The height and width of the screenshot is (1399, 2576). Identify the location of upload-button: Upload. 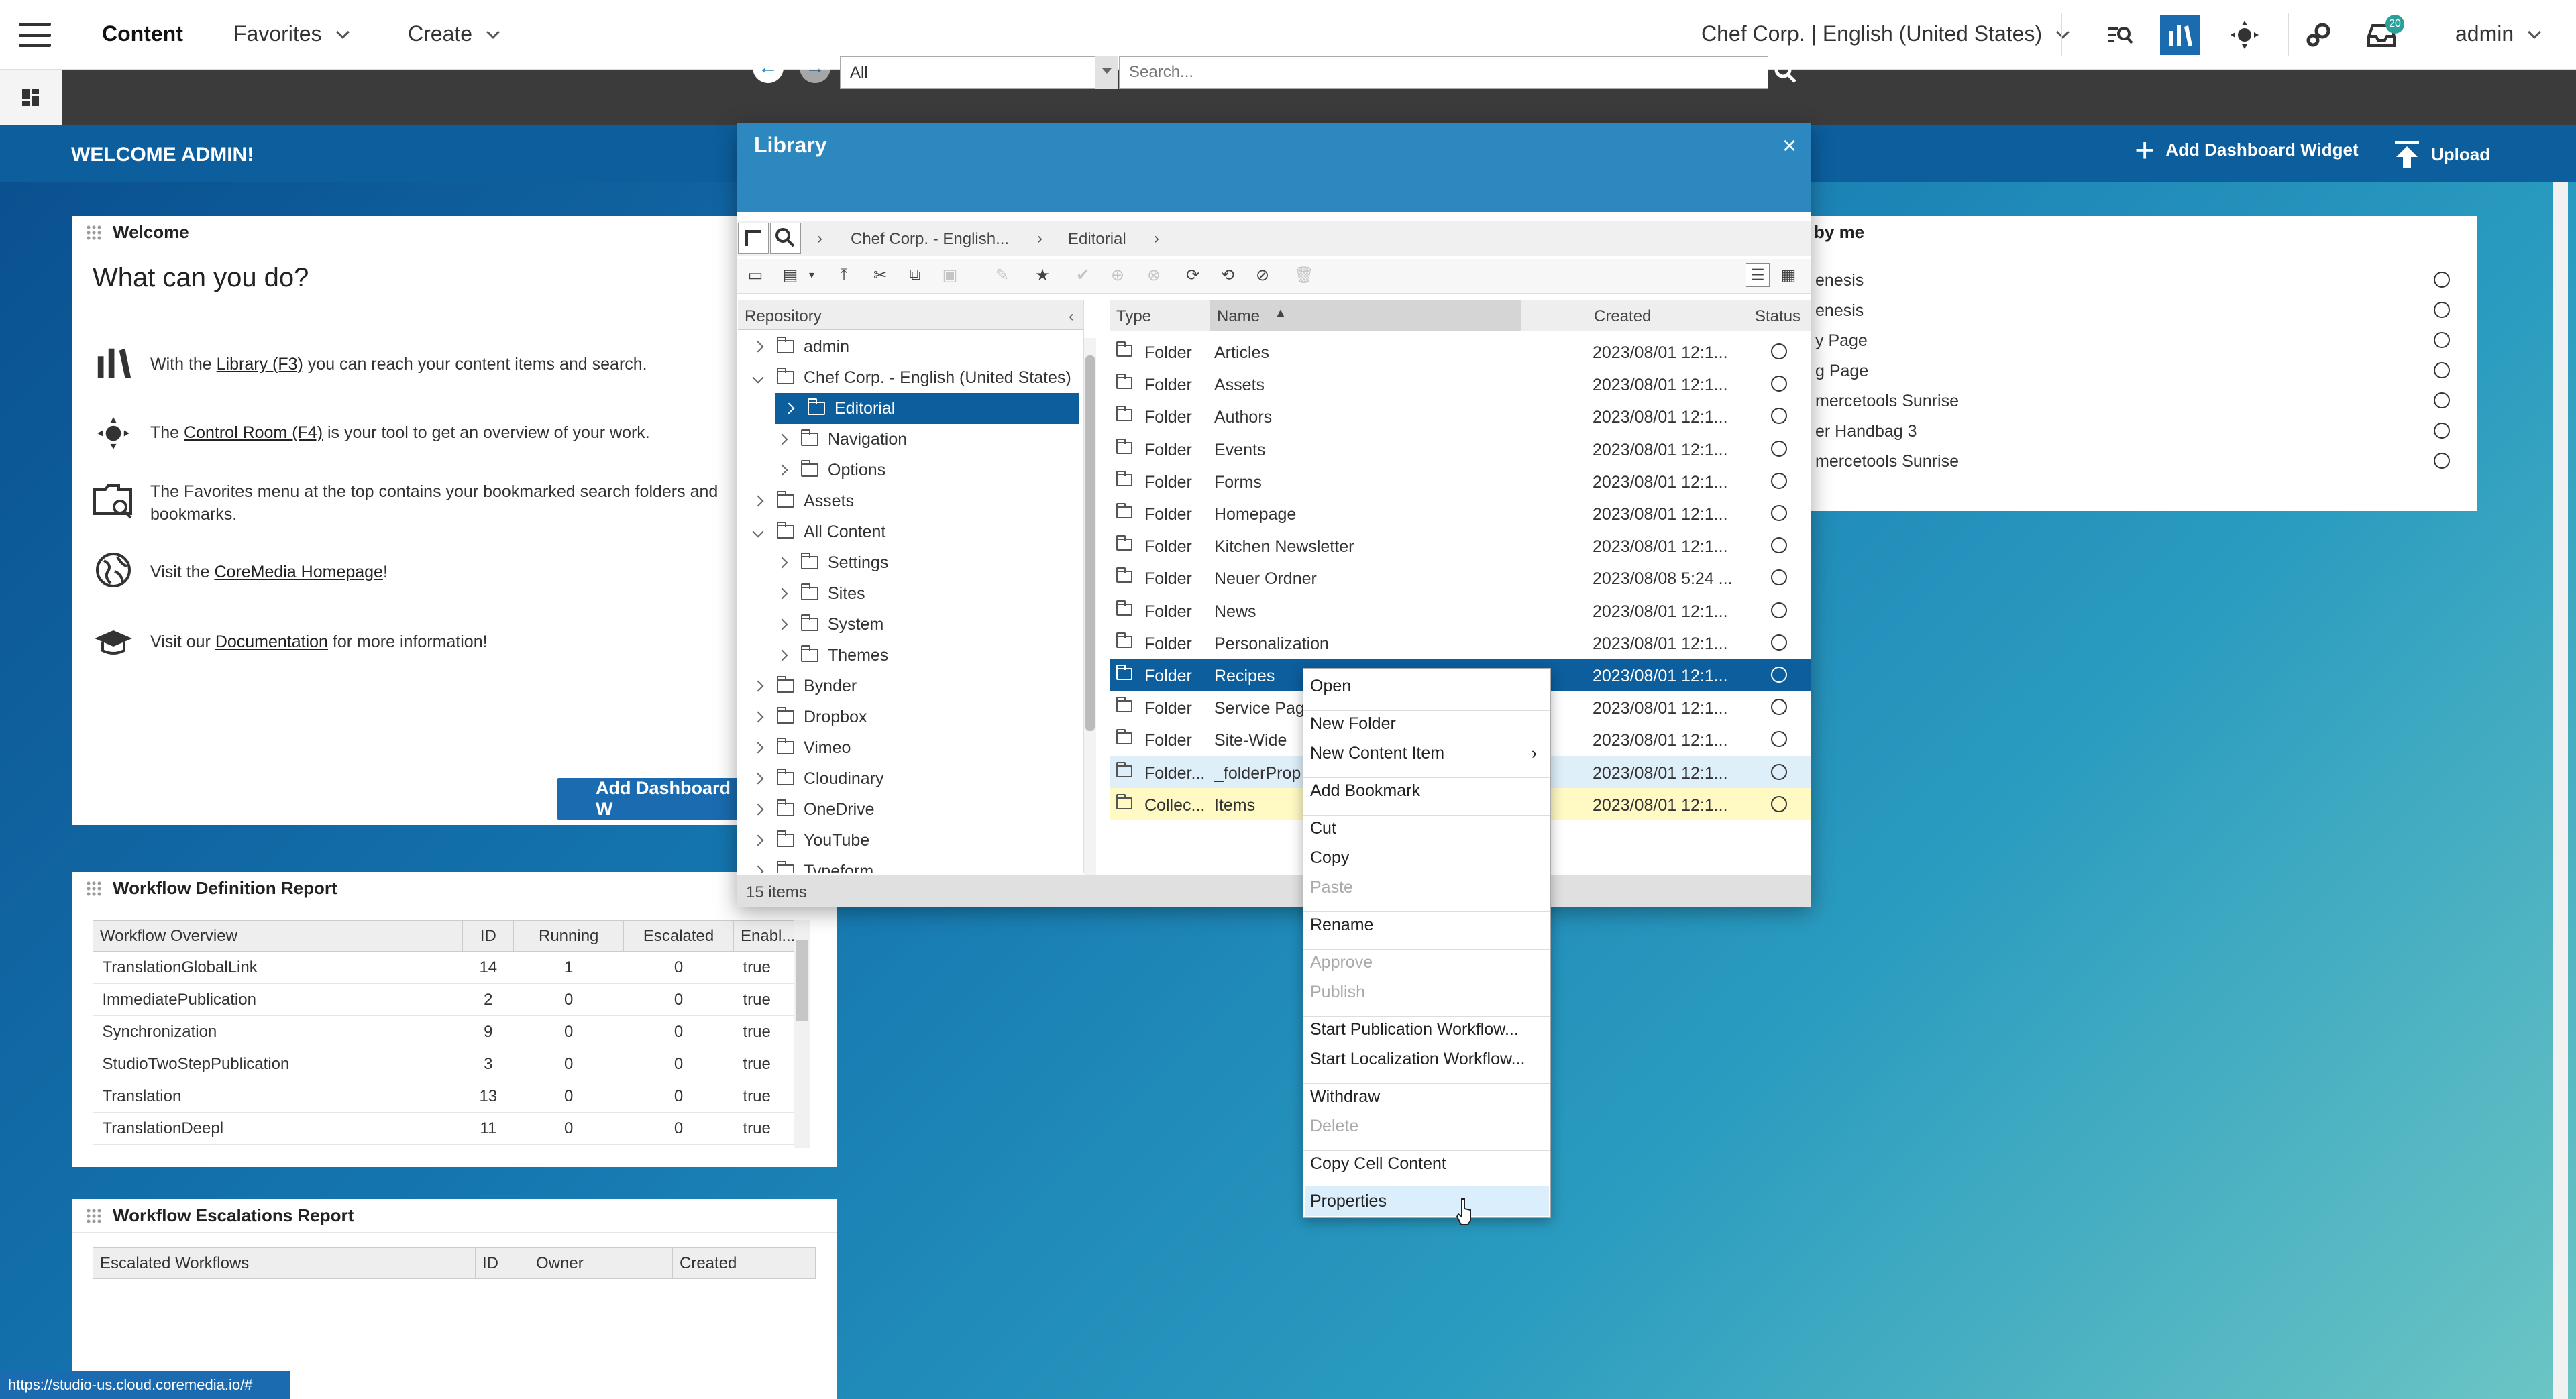
(2442, 154).